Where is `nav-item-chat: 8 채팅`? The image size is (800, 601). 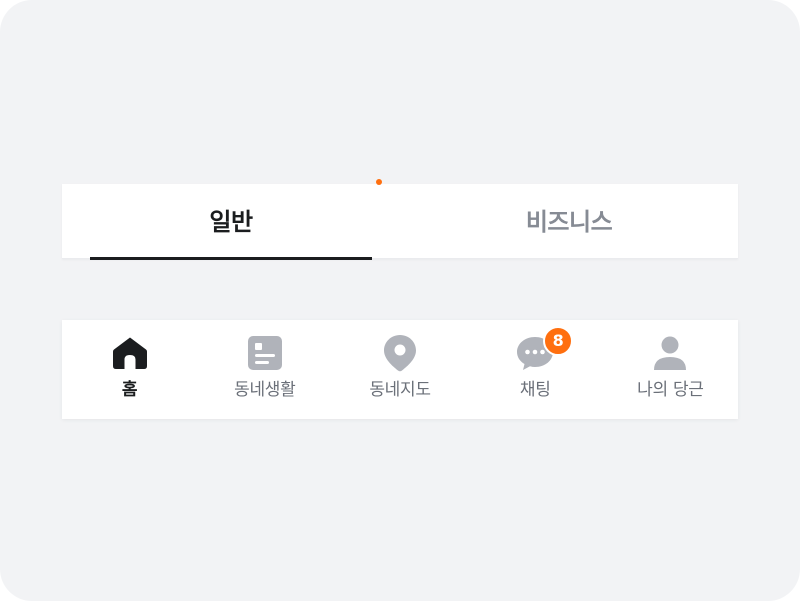
nav-item-chat: 8 채팅 is located at coordinates (535, 369).